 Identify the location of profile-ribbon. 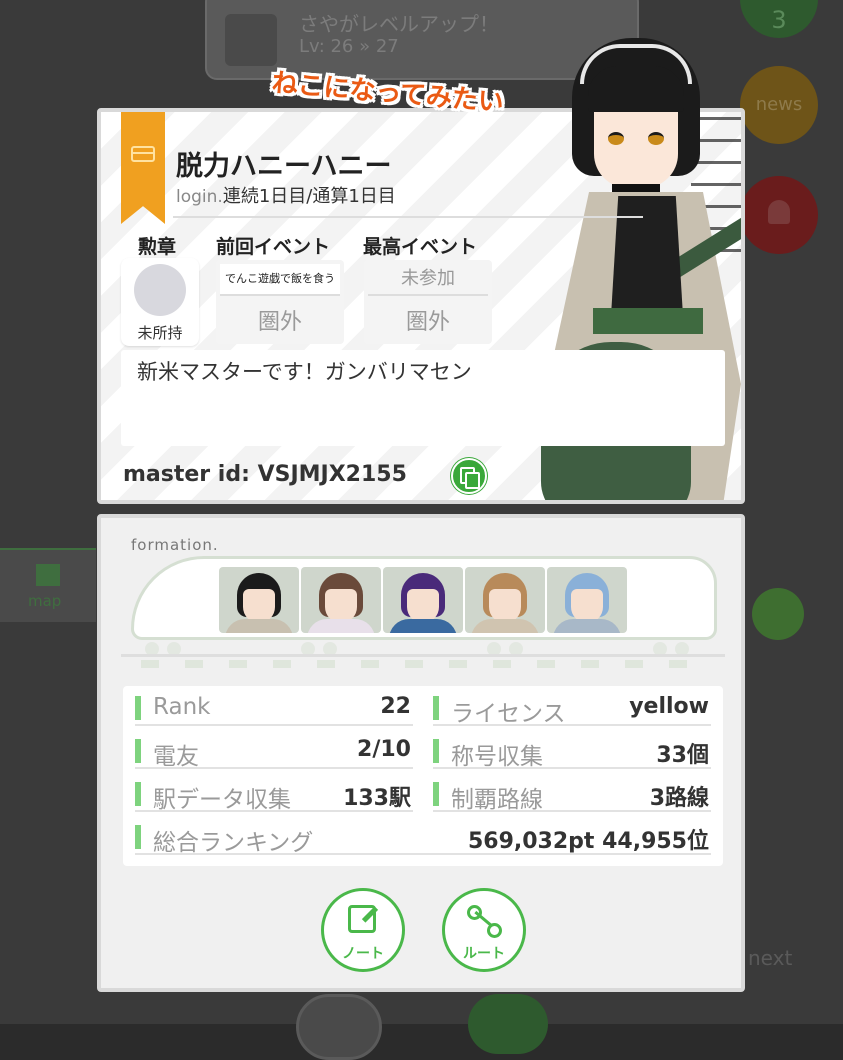
(143, 168).